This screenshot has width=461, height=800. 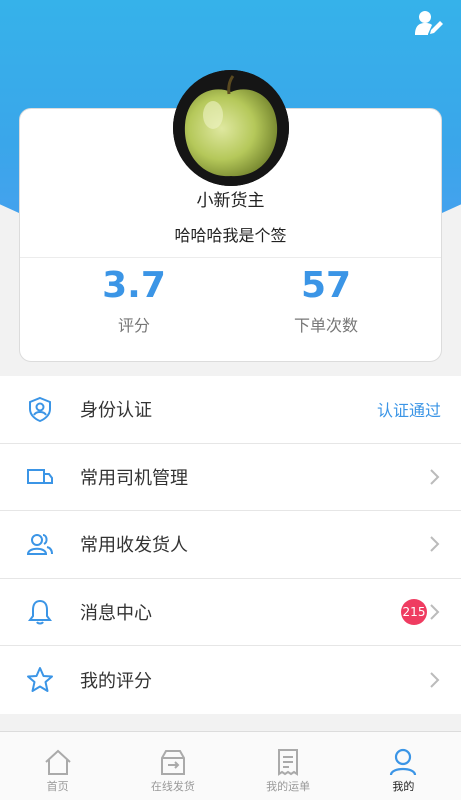 What do you see at coordinates (414, 611) in the screenshot?
I see `unread-badge: 215` at bounding box center [414, 611].